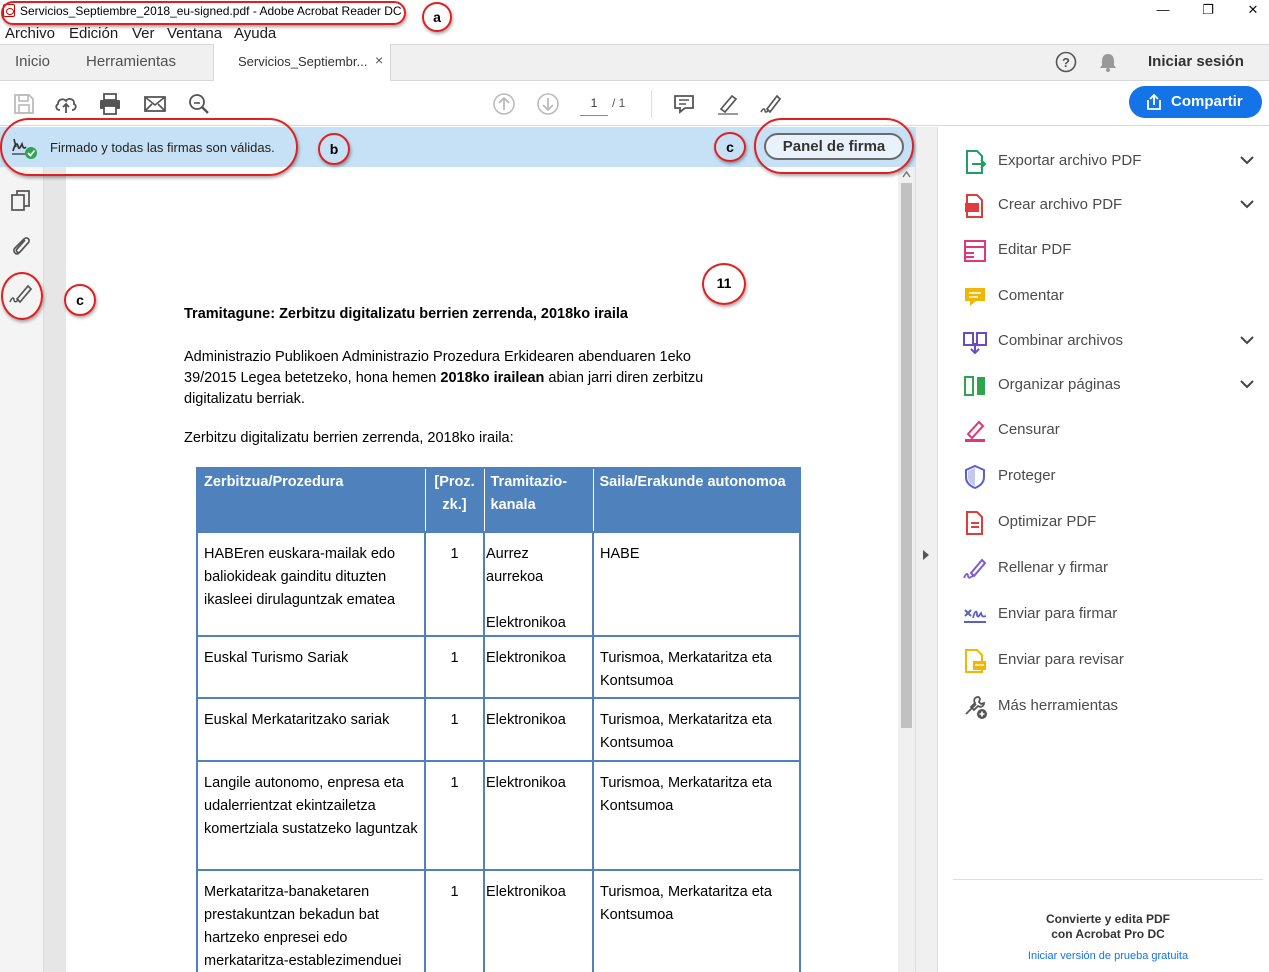 The image size is (1269, 972). I want to click on tool-item-redact: Censurar, so click(1103, 431).